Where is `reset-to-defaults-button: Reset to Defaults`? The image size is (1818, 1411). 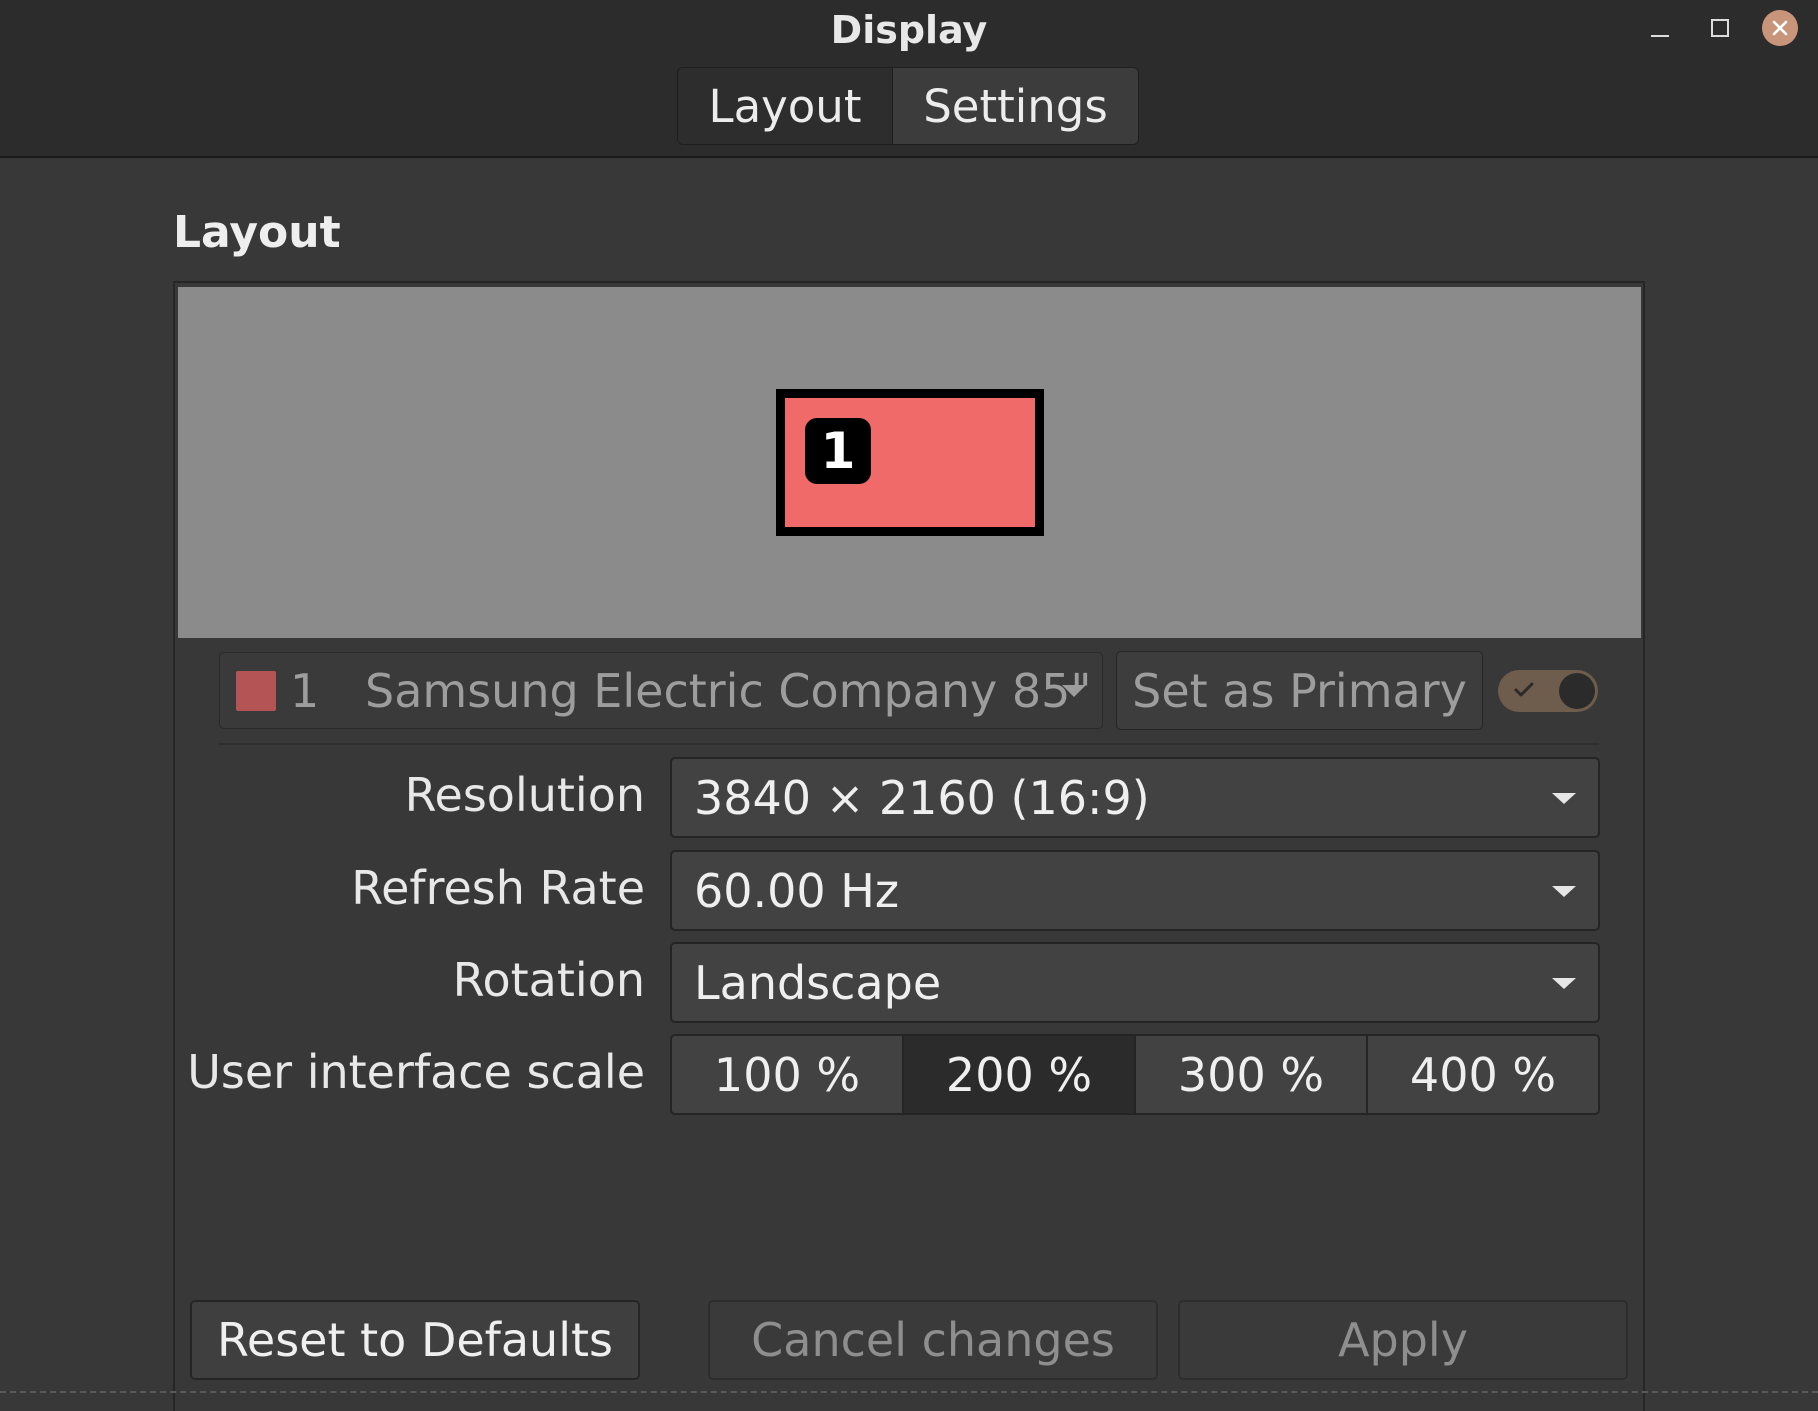 reset-to-defaults-button: Reset to Defaults is located at coordinates (415, 1340).